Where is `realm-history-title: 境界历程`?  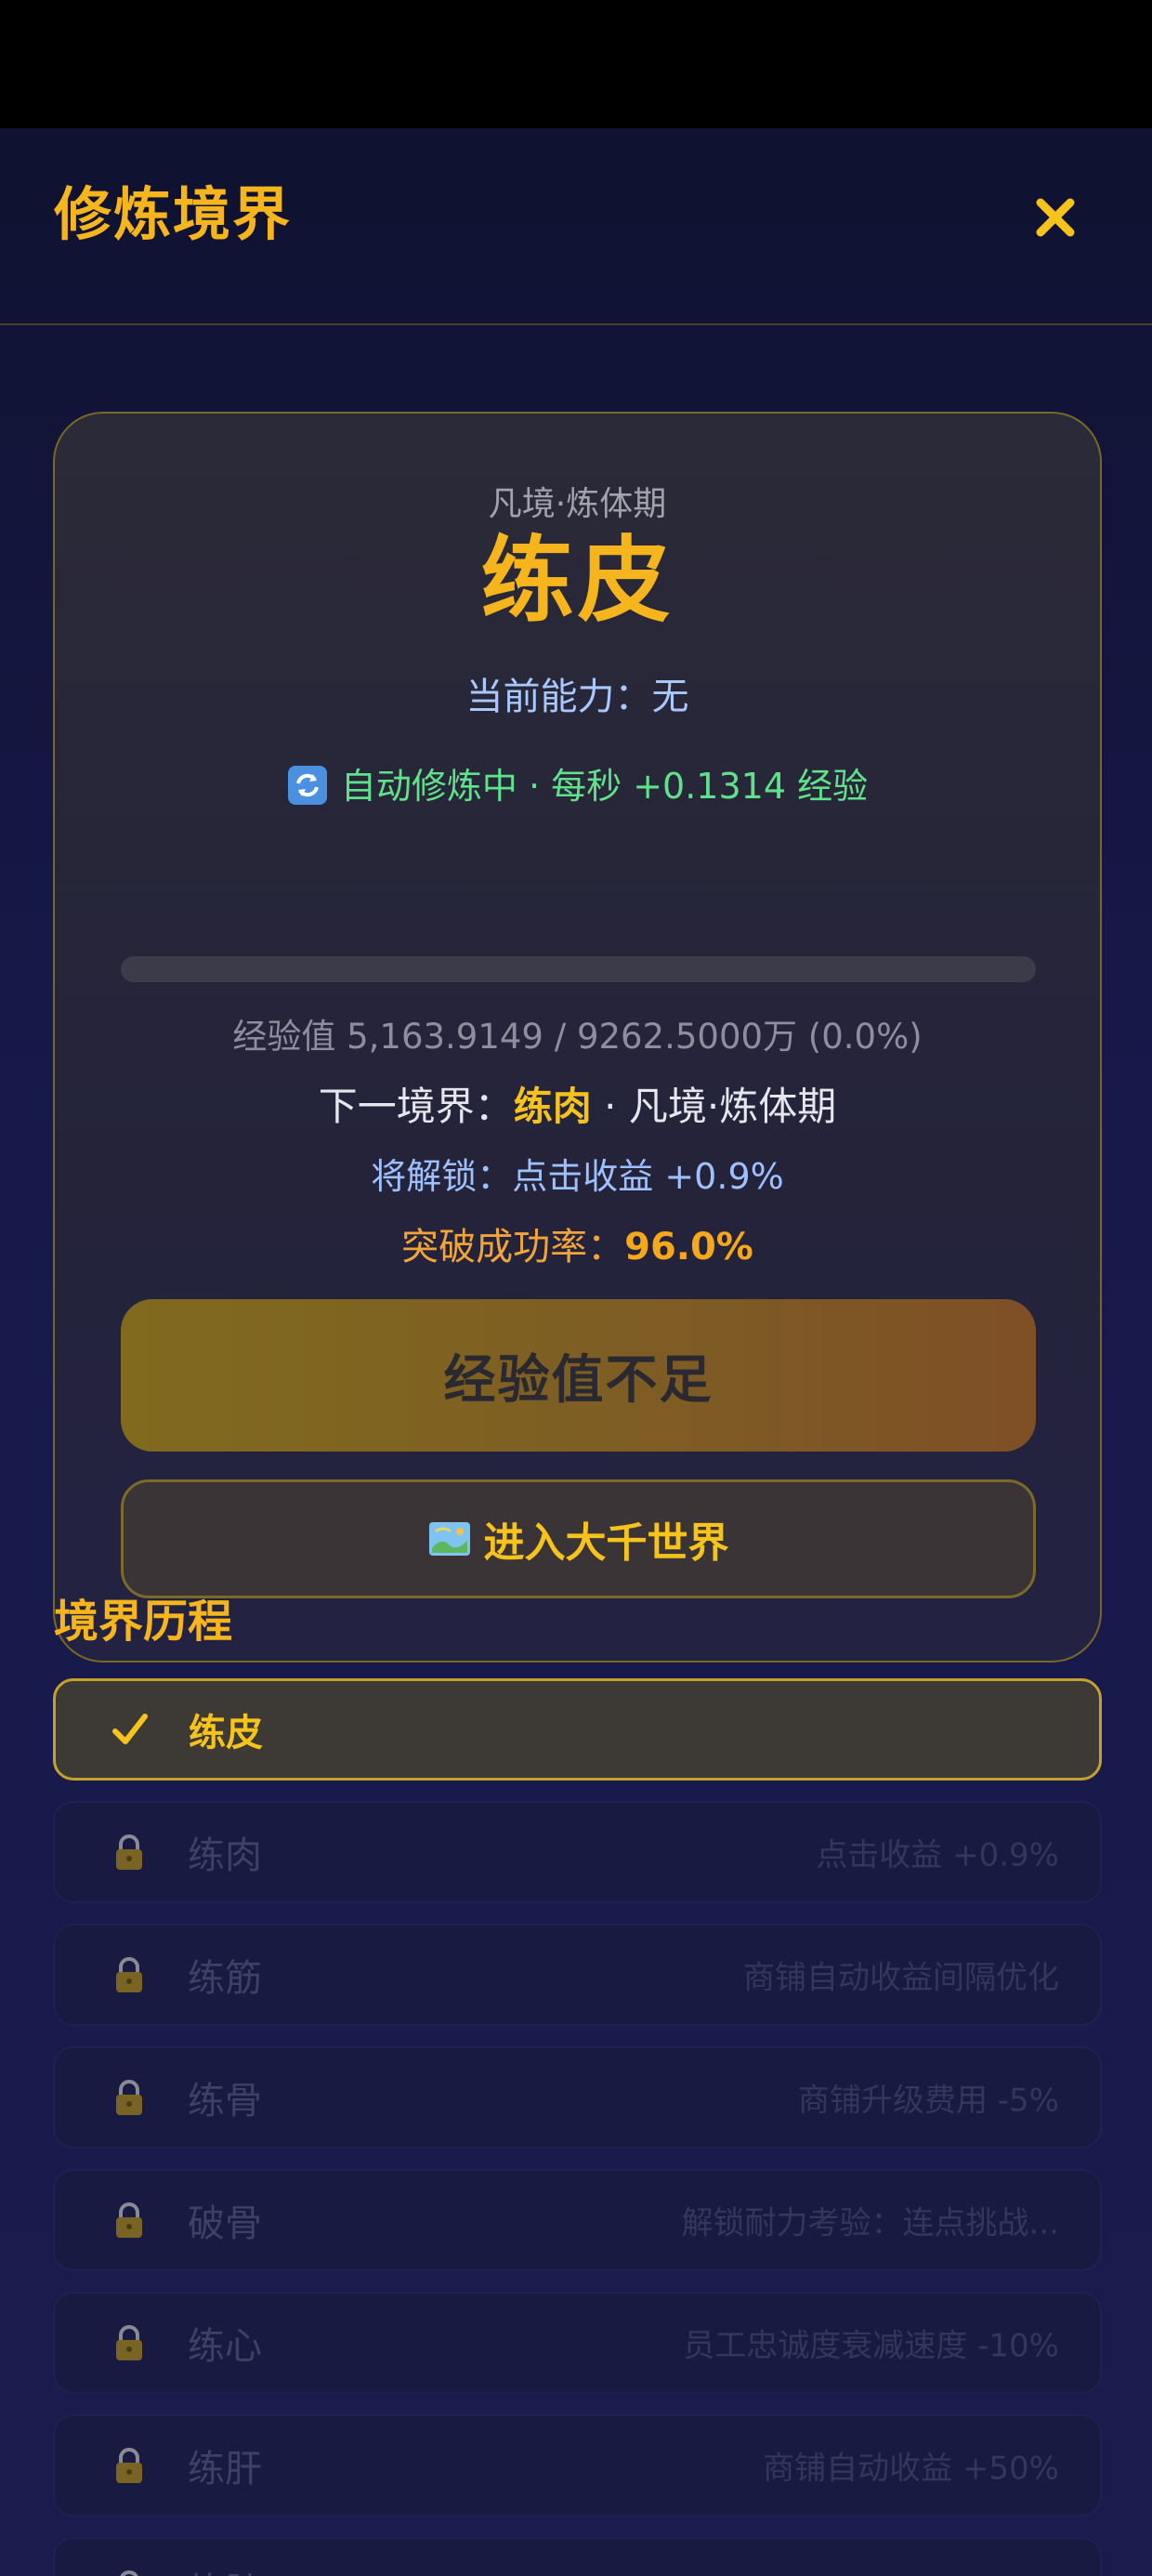 realm-history-title: 境界历程 is located at coordinates (143, 1622).